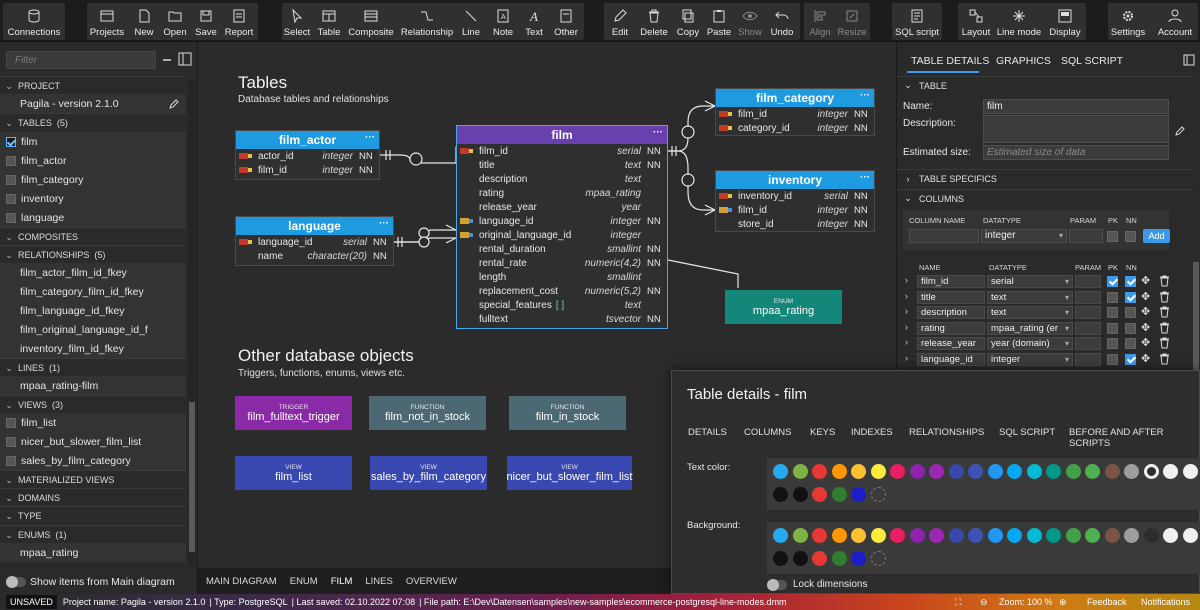 The height and width of the screenshot is (610, 1200). I want to click on select-button: Select, so click(297, 21).